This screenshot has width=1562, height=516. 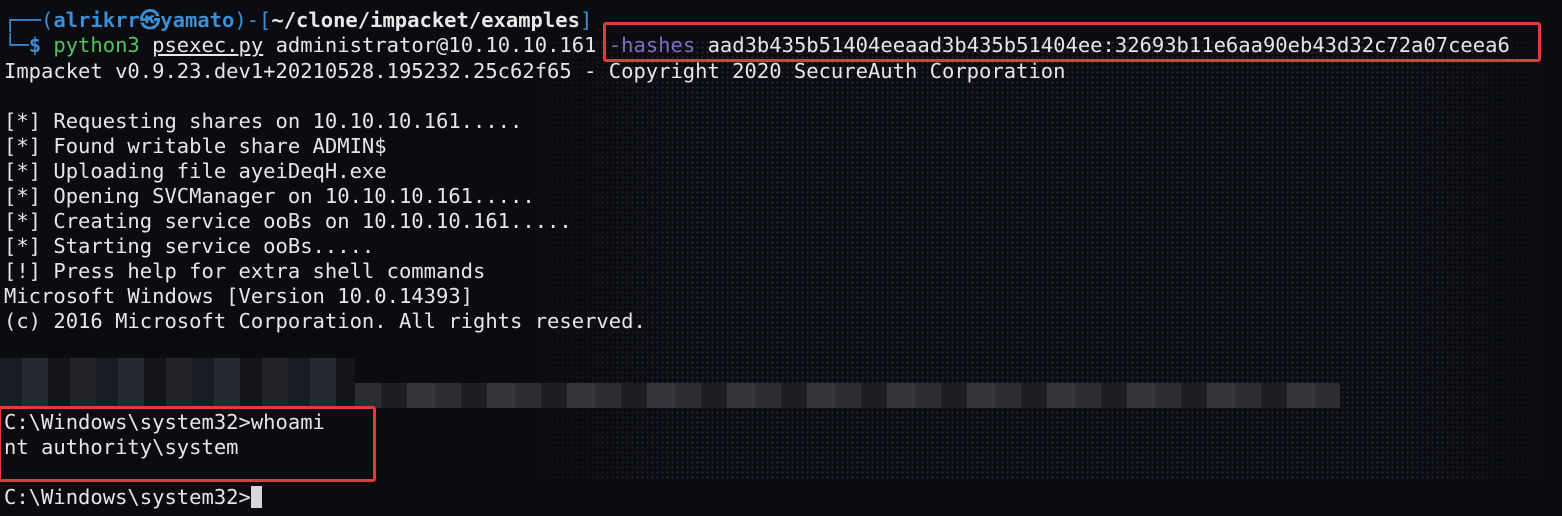 I want to click on command-script: psexec.py, so click(x=208, y=45).